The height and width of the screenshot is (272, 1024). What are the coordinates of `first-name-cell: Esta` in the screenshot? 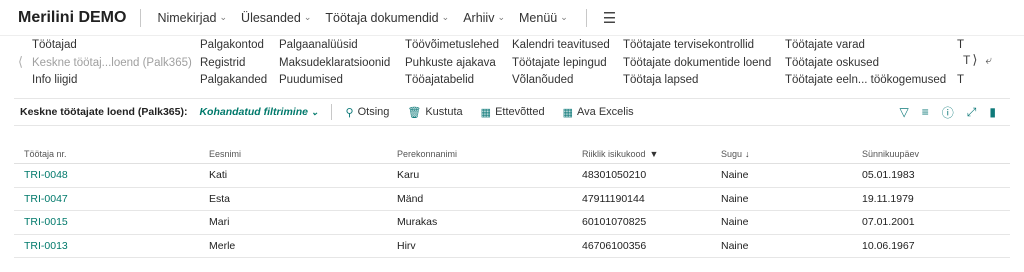 It's located at (220, 198).